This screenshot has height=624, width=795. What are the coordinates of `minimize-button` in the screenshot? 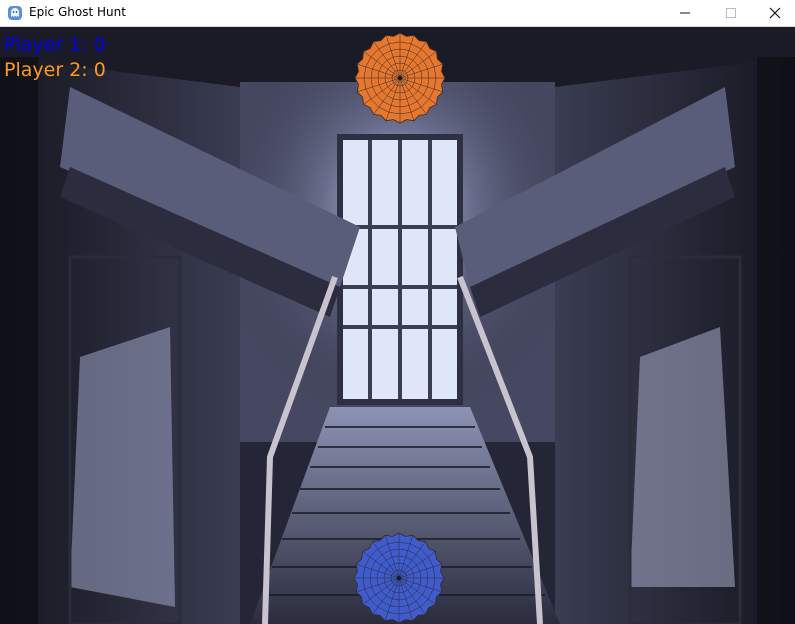 It's located at (685, 13).